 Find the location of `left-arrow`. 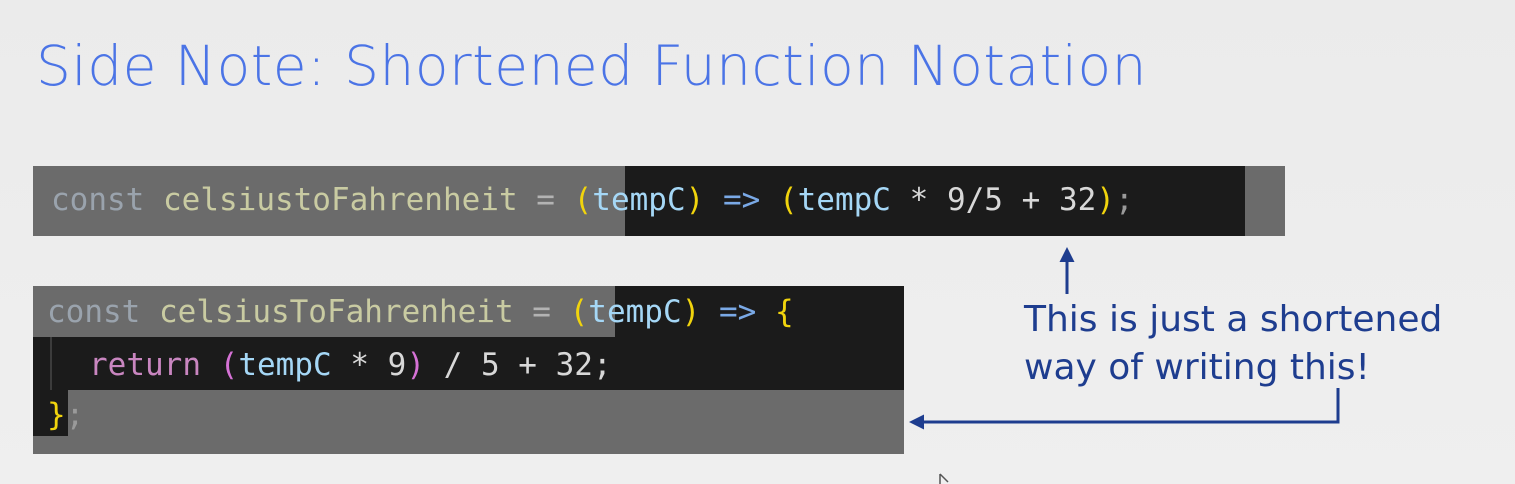

left-arrow is located at coordinates (1124, 409).